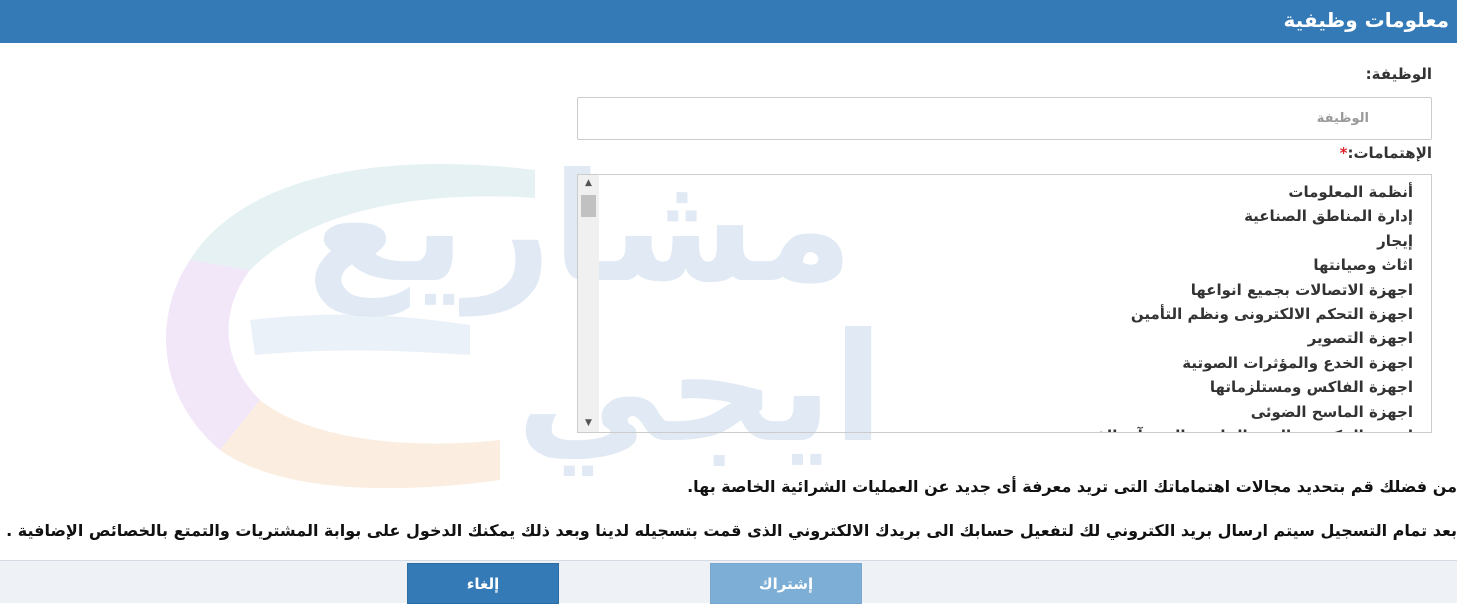 Image resolution: width=1457 pixels, height=604 pixels. What do you see at coordinates (1023, 265) in the screenshot?
I see `interest-option: اثاث وصيانتها` at bounding box center [1023, 265].